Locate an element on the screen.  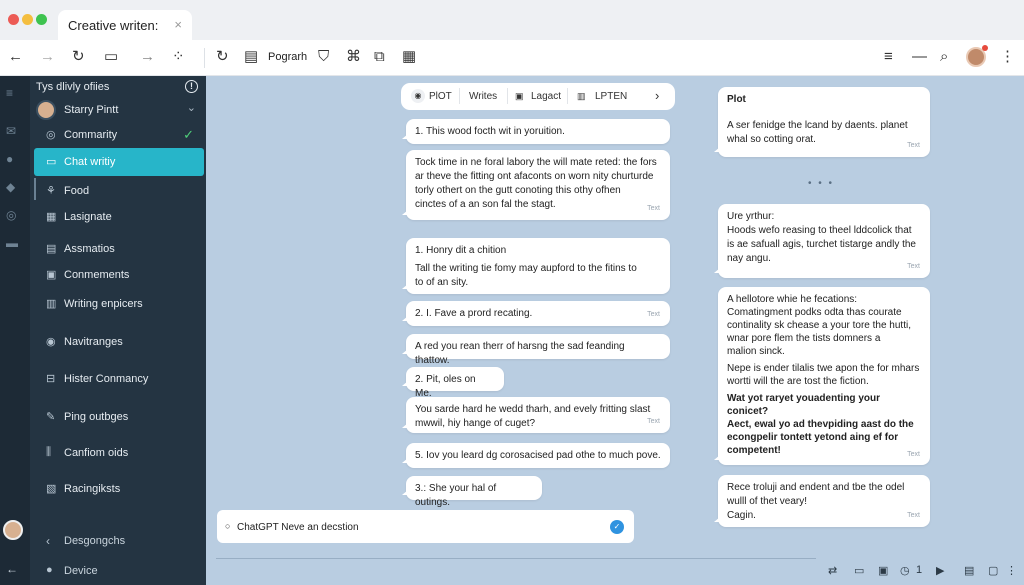
sidebar-item-navitranges: ◉ Navitranges is located at coordinates (119, 342).